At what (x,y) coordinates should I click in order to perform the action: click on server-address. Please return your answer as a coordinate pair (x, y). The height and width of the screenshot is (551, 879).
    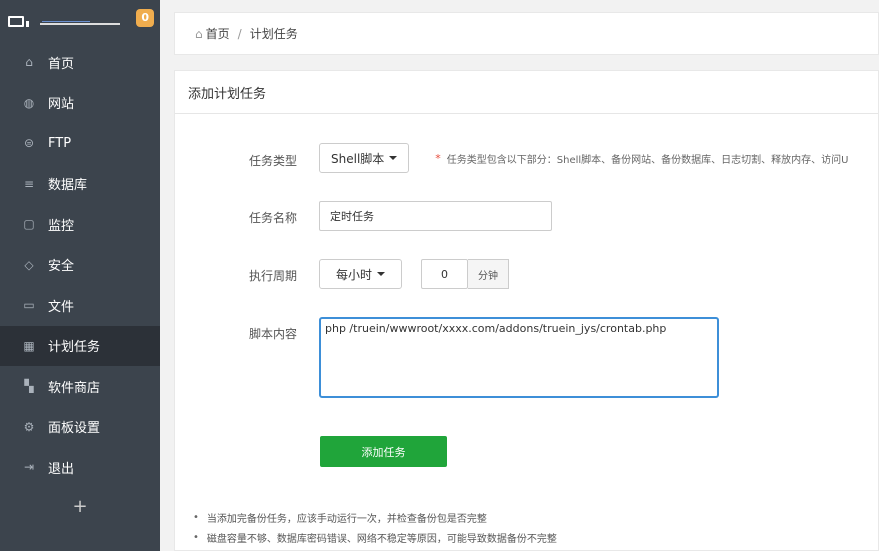
    Looking at the image, I should click on (80, 21).